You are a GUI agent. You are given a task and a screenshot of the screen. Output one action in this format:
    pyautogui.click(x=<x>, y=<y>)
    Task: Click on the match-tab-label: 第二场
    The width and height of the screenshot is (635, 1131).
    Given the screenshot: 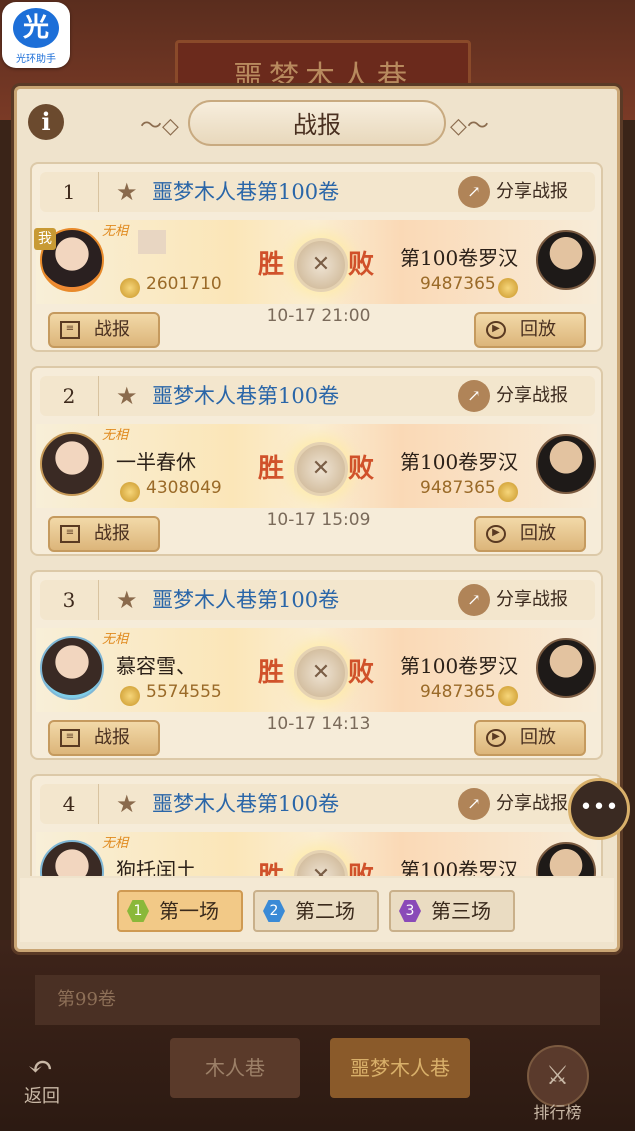 What is the action you would take?
    pyautogui.click(x=325, y=911)
    